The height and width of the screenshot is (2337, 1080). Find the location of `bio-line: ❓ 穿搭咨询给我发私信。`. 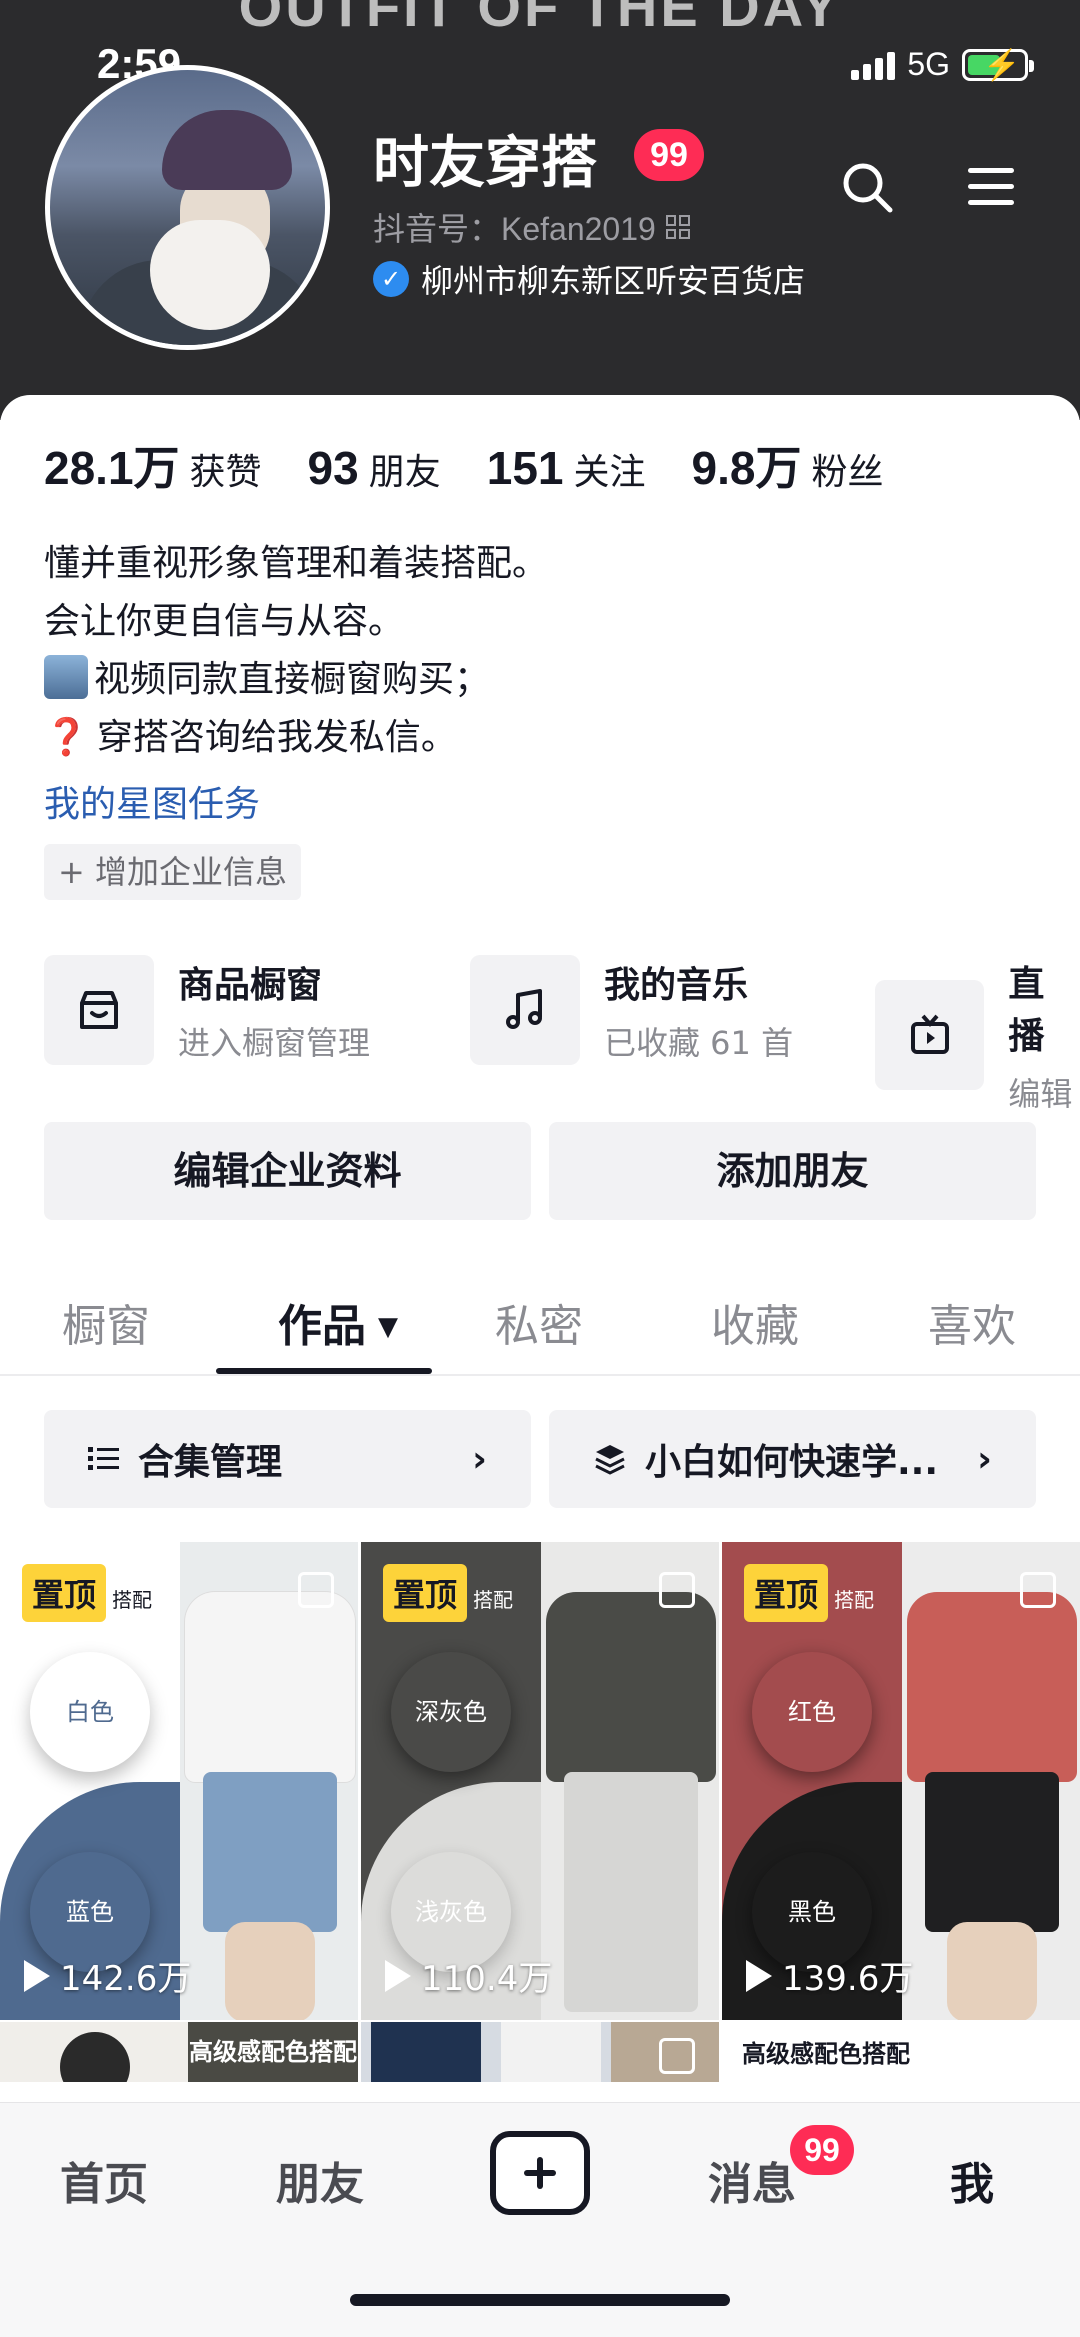

bio-line: ❓ 穿搭咨询给我发私信。 is located at coordinates (296, 738).